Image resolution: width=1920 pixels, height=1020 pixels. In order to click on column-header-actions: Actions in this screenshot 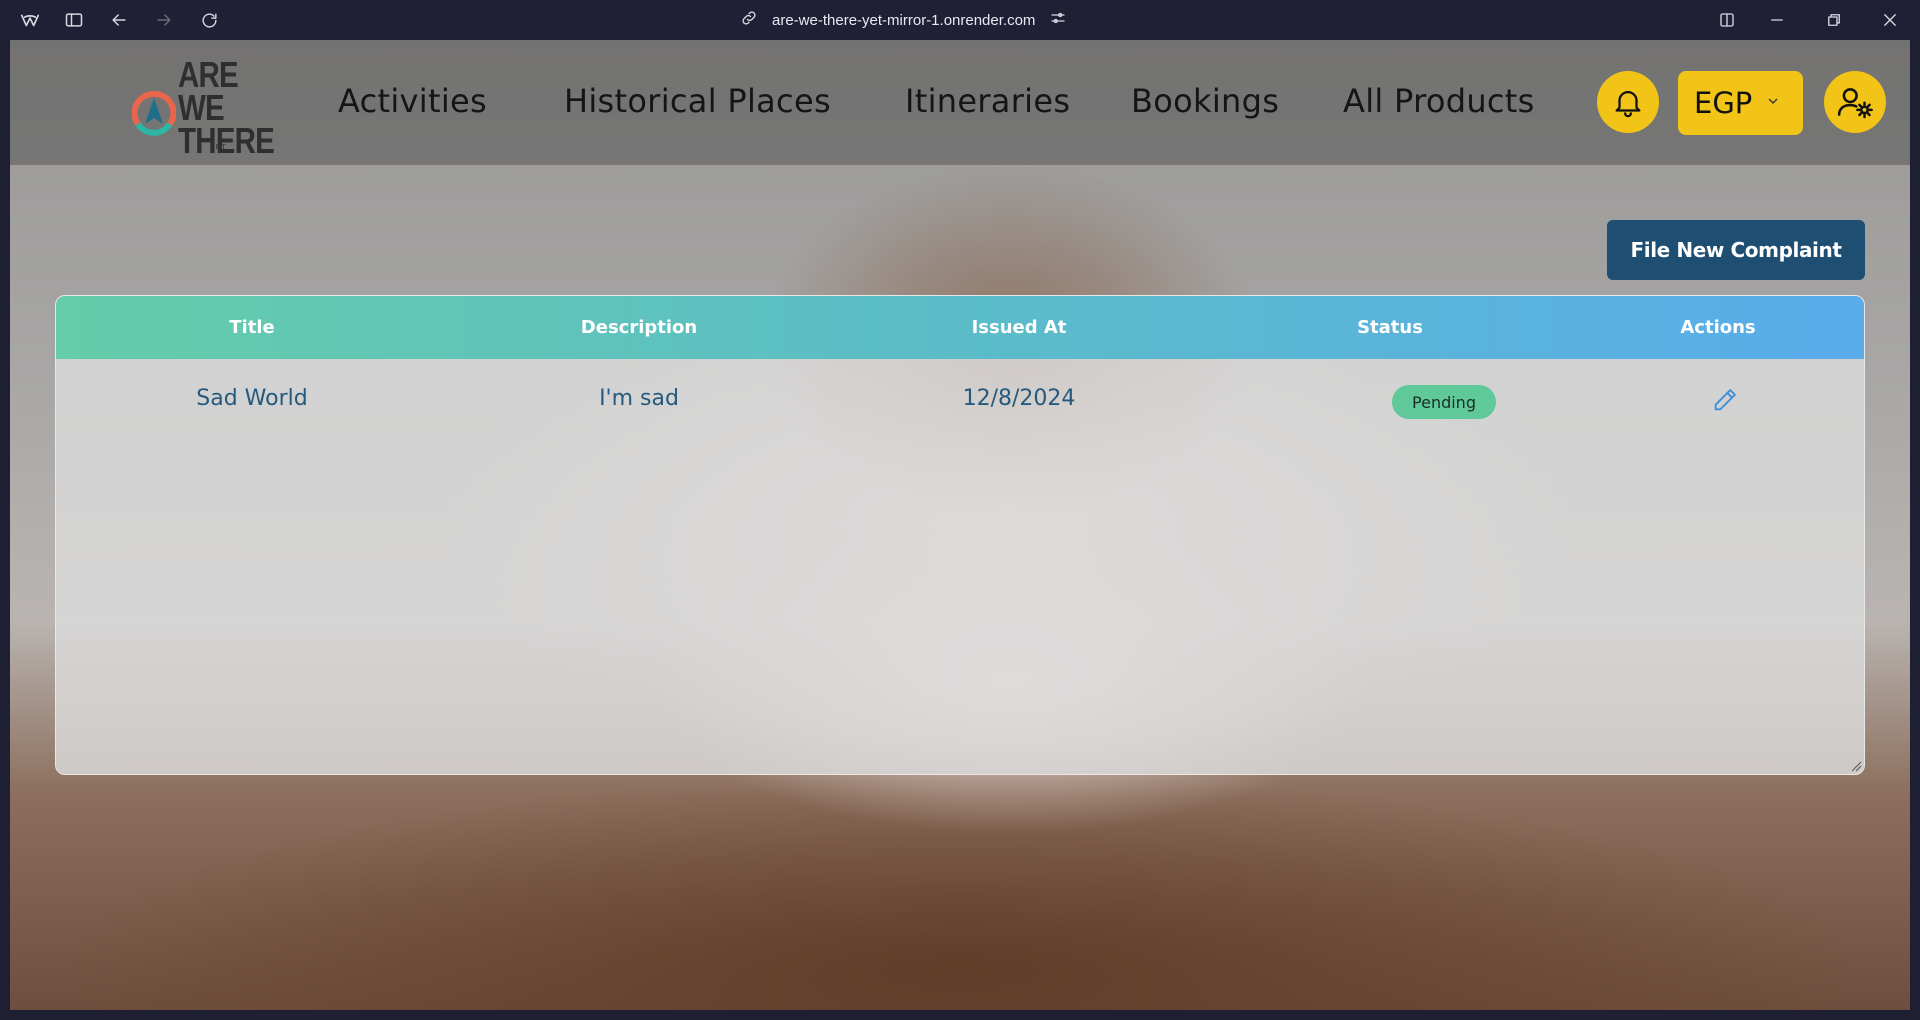, I will do `click(1718, 327)`.